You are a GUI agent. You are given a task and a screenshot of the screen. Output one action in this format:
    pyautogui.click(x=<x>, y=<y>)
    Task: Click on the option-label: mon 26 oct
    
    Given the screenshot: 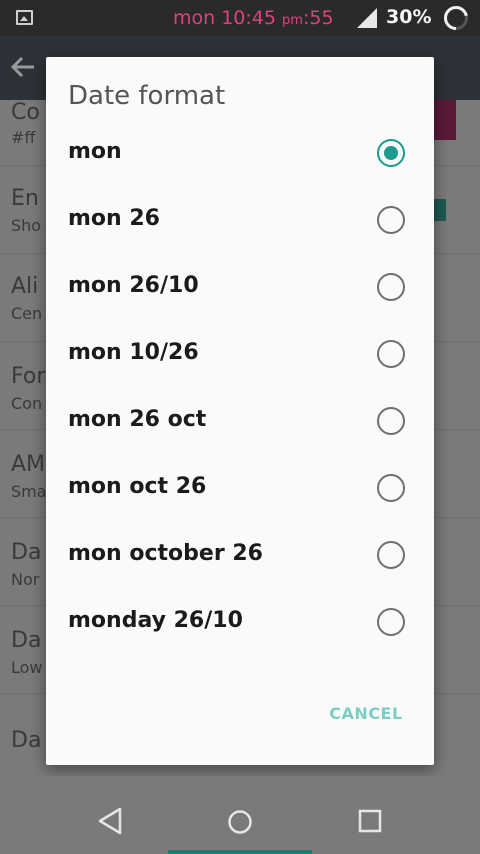 What is the action you would take?
    pyautogui.click(x=137, y=419)
    